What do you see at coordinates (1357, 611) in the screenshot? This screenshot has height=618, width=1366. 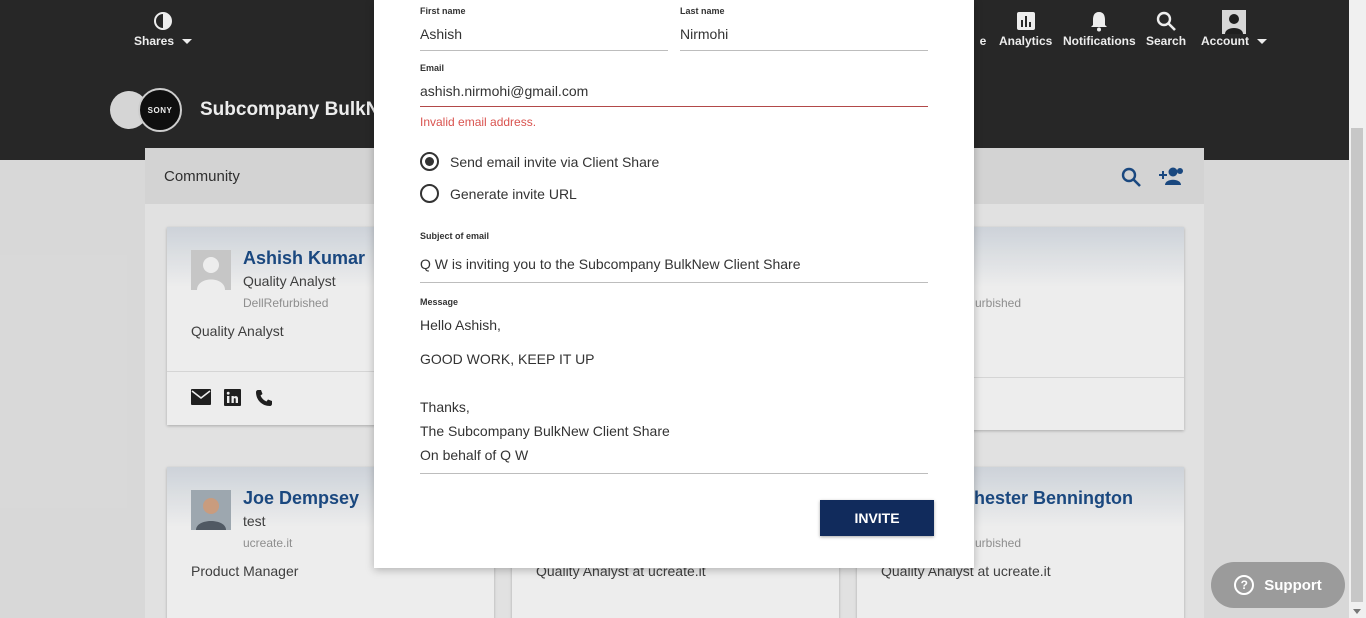 I see `scroll-down-arrow-icon` at bounding box center [1357, 611].